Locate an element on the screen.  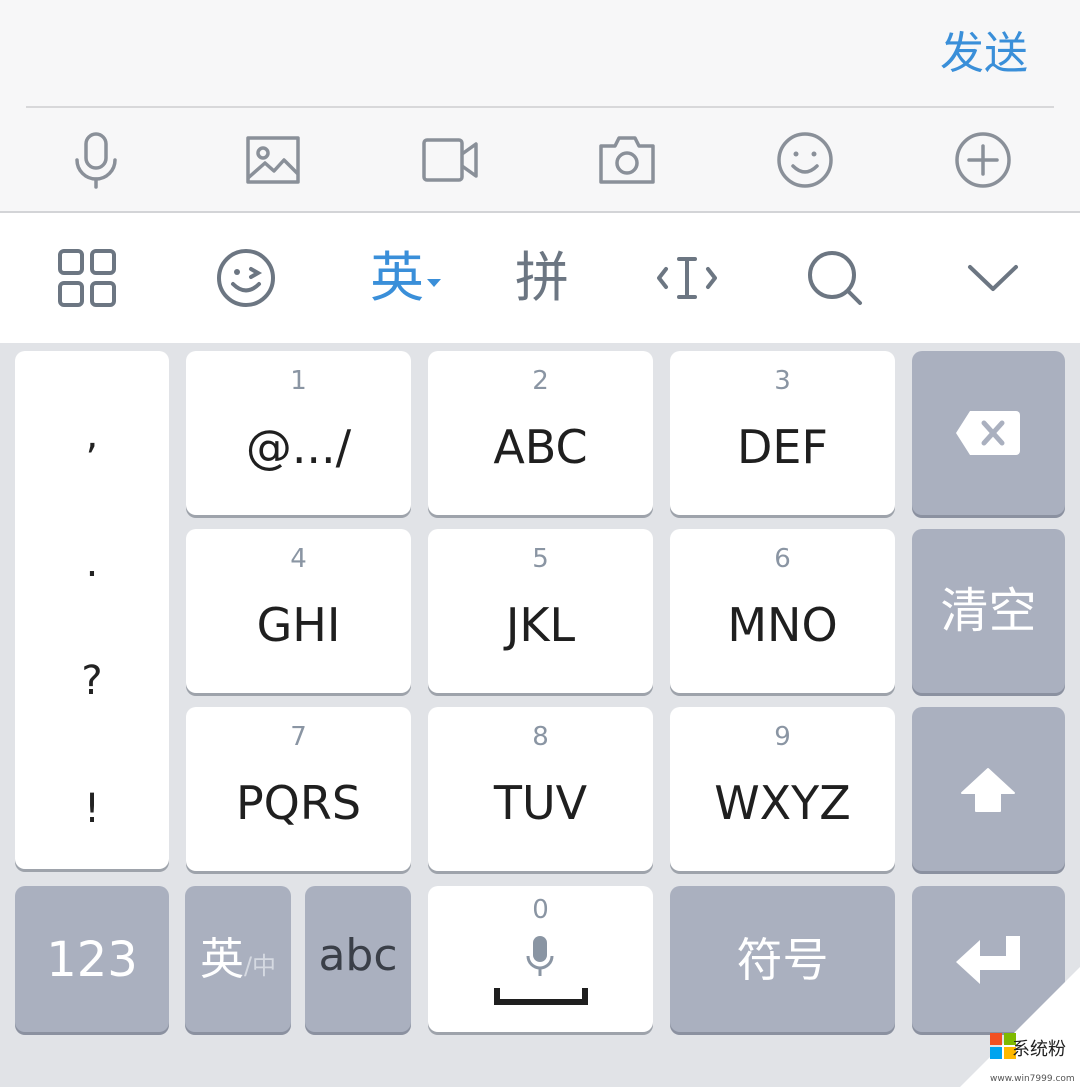
key-1: 1 @.../ is located at coordinates (298, 433).